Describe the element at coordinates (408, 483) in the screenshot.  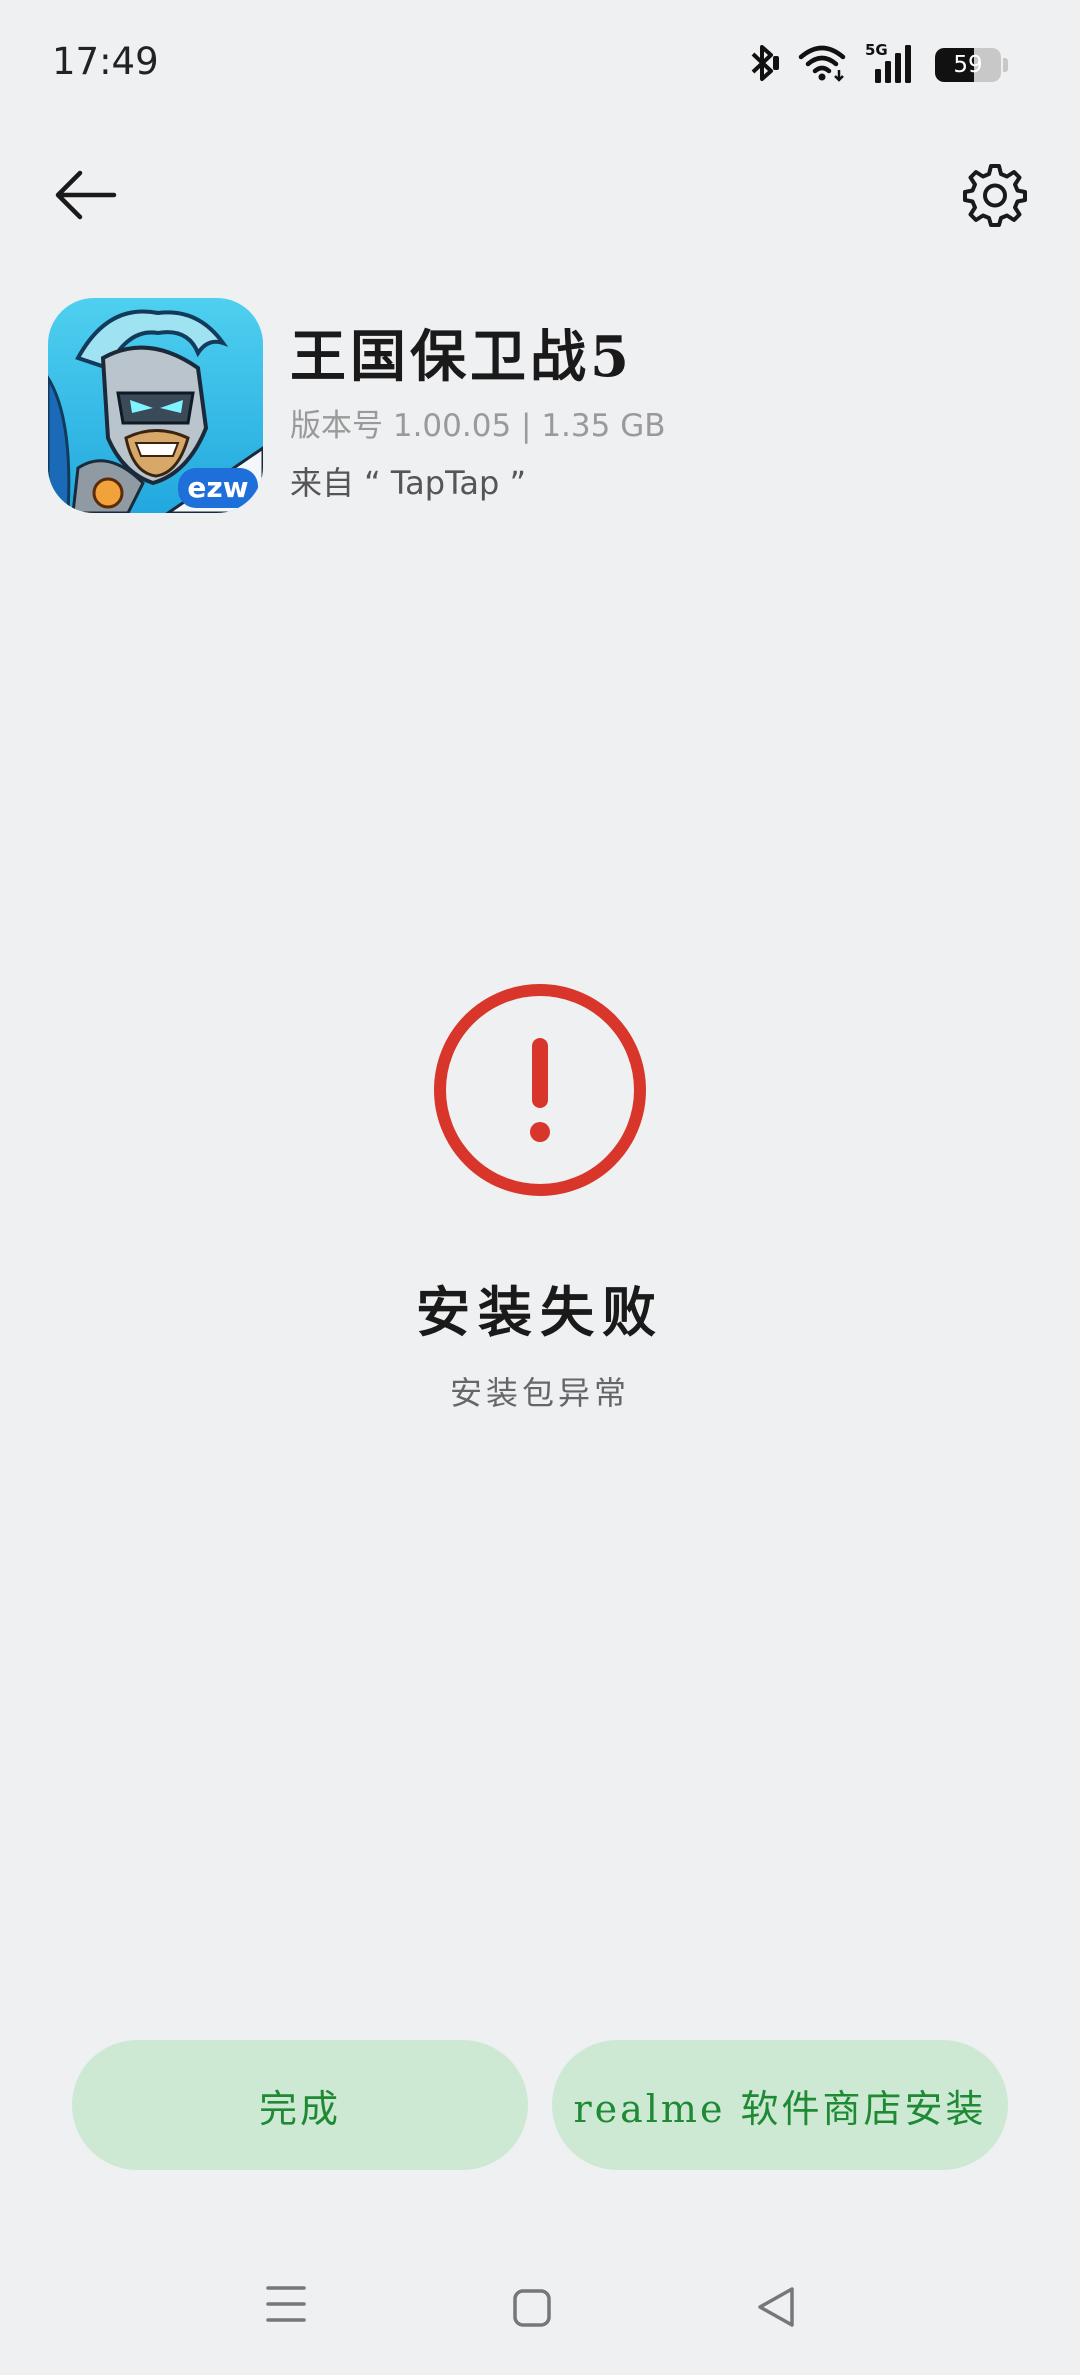
I see `app-source: 来自 “ TapTap ”` at that location.